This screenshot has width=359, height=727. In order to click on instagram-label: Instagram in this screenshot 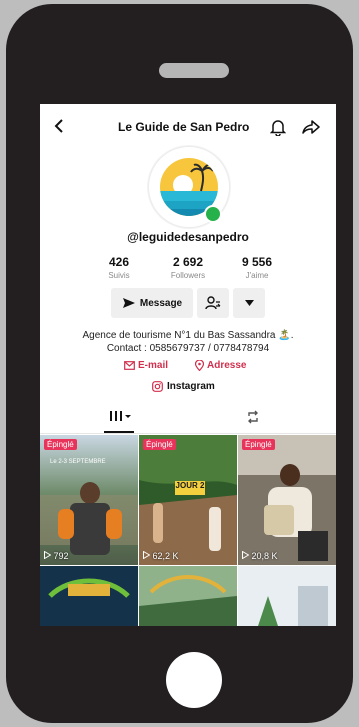, I will do `click(191, 386)`.